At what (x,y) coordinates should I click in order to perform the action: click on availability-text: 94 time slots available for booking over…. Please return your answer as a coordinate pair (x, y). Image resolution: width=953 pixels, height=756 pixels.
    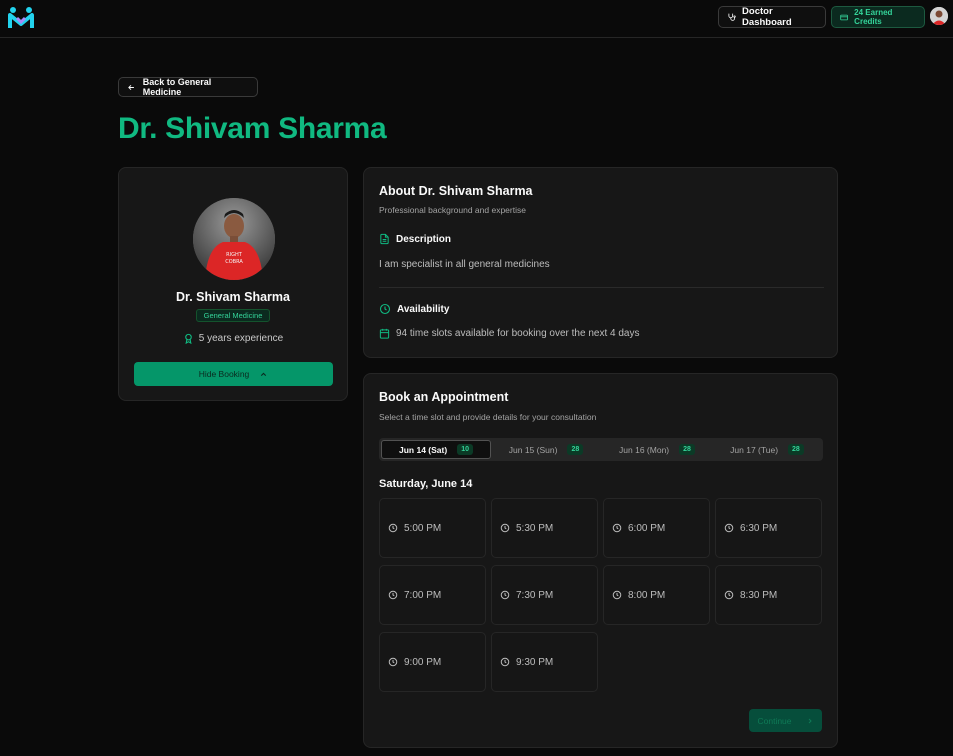
    Looking at the image, I should click on (518, 333).